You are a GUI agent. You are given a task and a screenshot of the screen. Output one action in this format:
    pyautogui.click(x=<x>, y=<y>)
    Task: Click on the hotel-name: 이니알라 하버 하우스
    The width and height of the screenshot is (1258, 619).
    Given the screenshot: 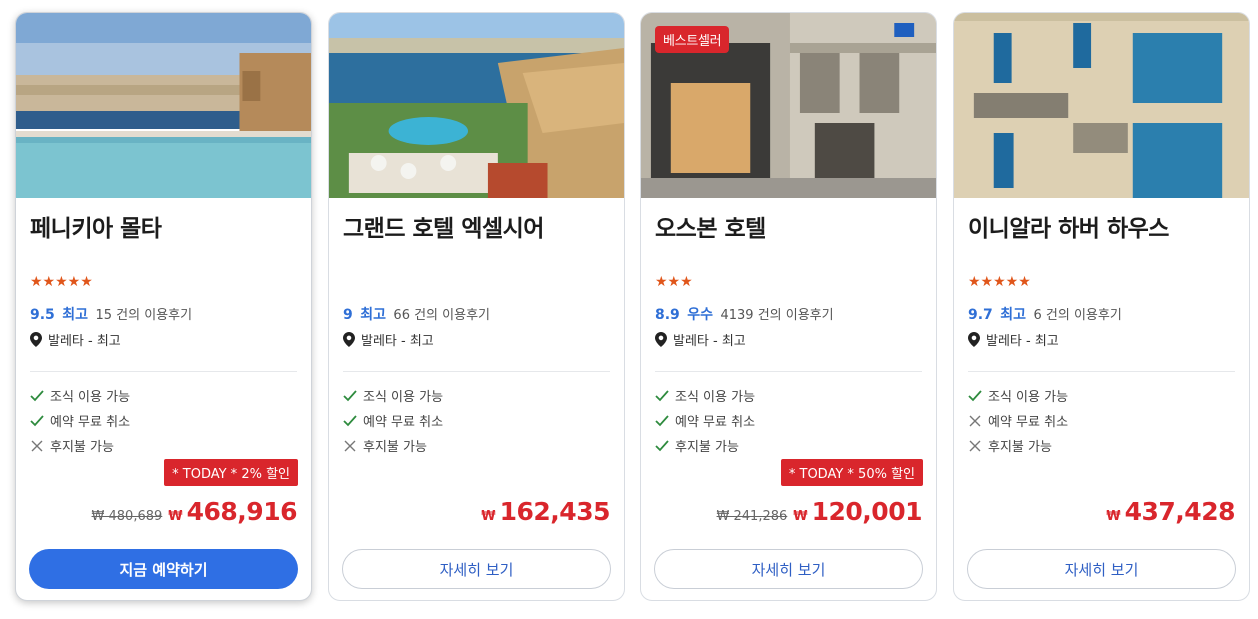 What is the action you would take?
    pyautogui.click(x=1068, y=226)
    